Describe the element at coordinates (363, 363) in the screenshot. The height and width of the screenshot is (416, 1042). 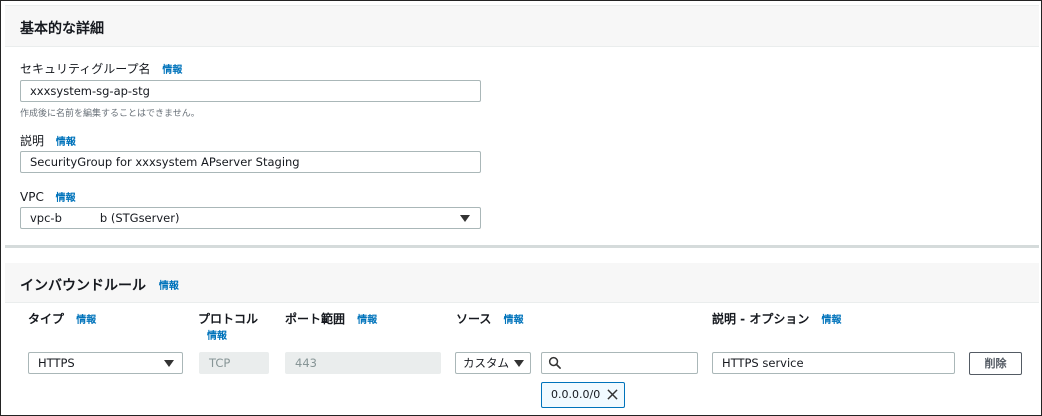
I see `rule-port-range-field: 443` at that location.